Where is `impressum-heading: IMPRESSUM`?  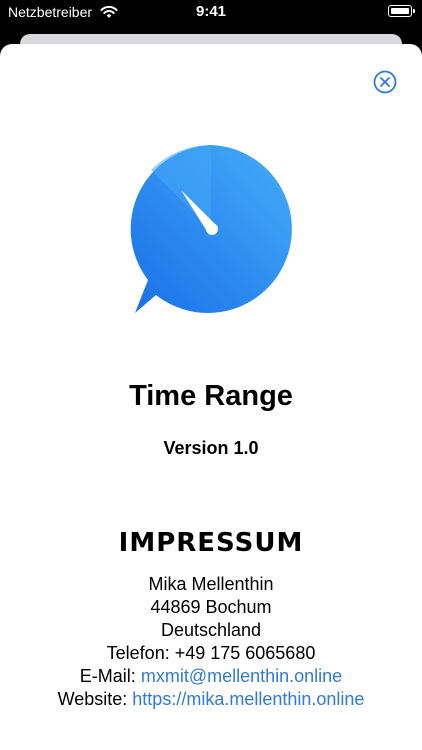 impressum-heading: IMPRESSUM is located at coordinates (211, 543).